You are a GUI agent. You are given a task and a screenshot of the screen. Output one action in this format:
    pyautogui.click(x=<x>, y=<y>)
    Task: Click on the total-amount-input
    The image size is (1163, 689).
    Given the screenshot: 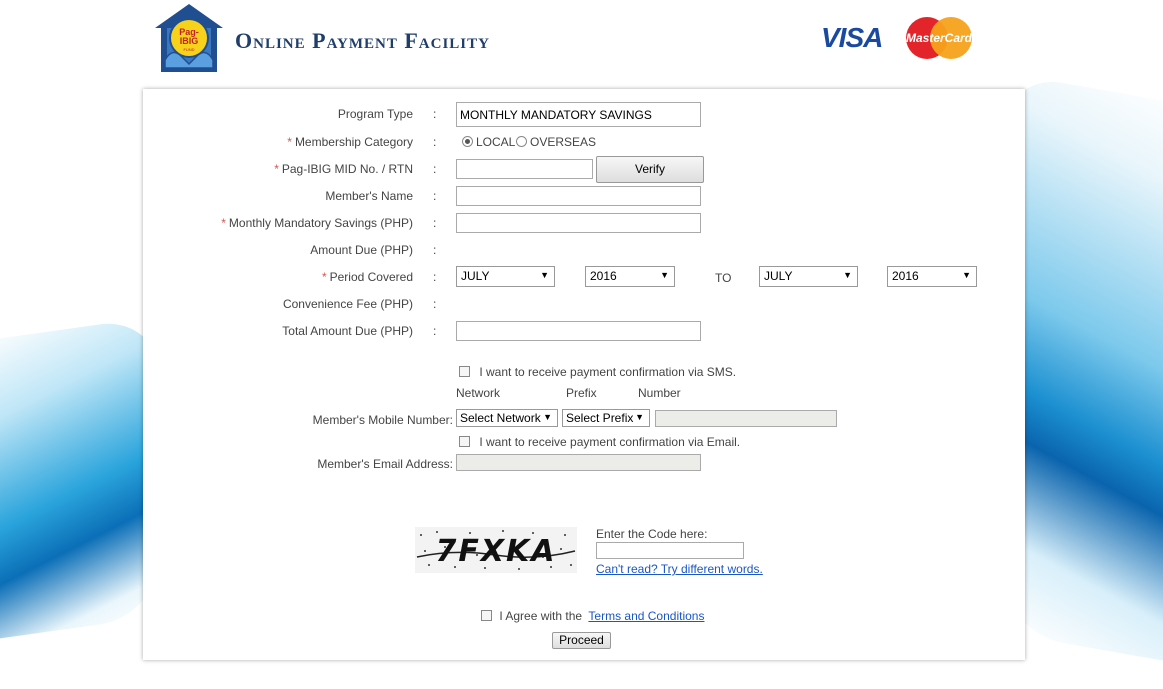 What is the action you would take?
    pyautogui.click(x=578, y=331)
    